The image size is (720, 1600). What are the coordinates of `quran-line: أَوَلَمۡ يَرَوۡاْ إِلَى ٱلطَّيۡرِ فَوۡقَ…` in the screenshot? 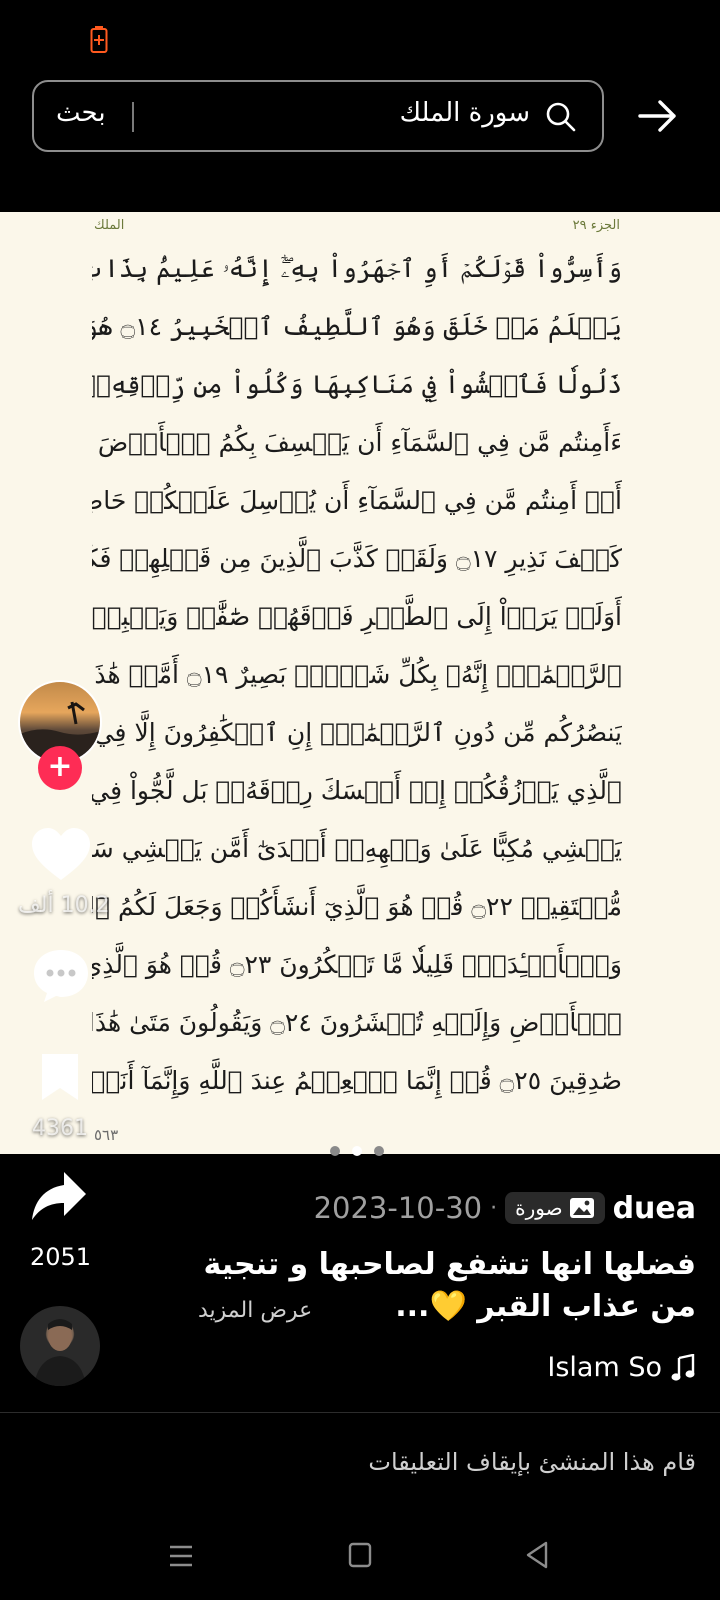 It's located at (357, 616).